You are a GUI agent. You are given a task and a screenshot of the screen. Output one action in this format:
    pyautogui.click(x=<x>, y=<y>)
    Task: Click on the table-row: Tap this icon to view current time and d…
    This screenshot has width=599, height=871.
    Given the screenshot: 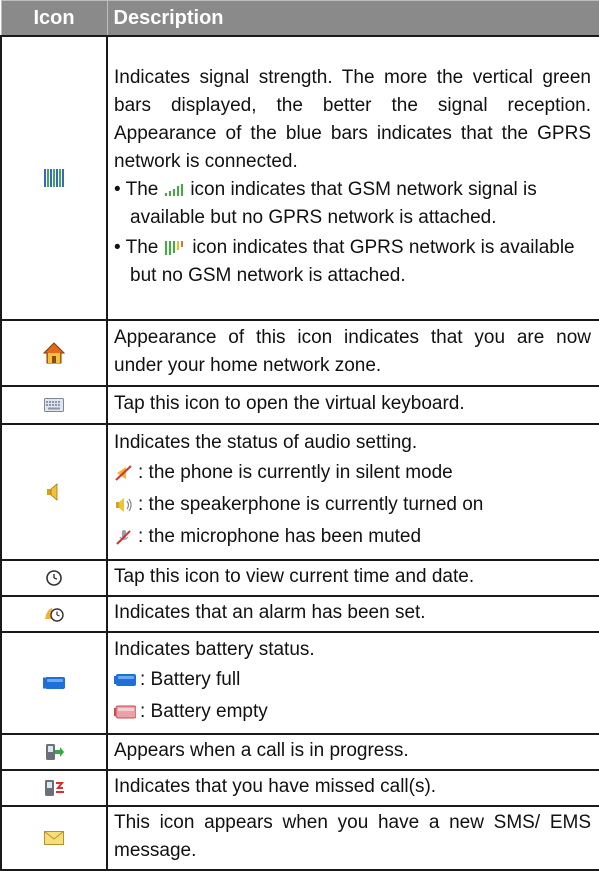 What is the action you would take?
    pyautogui.click(x=299, y=578)
    